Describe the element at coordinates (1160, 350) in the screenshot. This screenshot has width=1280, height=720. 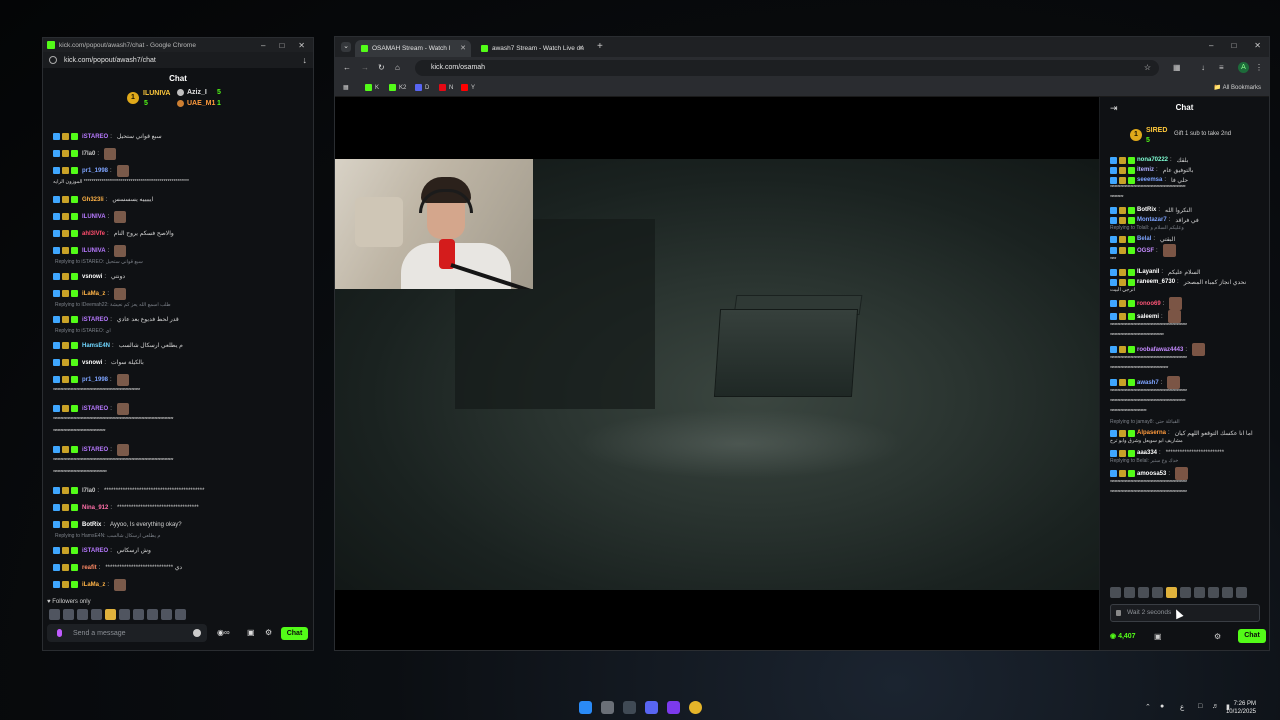
I see `chat-username: roobafawaz4443` at that location.